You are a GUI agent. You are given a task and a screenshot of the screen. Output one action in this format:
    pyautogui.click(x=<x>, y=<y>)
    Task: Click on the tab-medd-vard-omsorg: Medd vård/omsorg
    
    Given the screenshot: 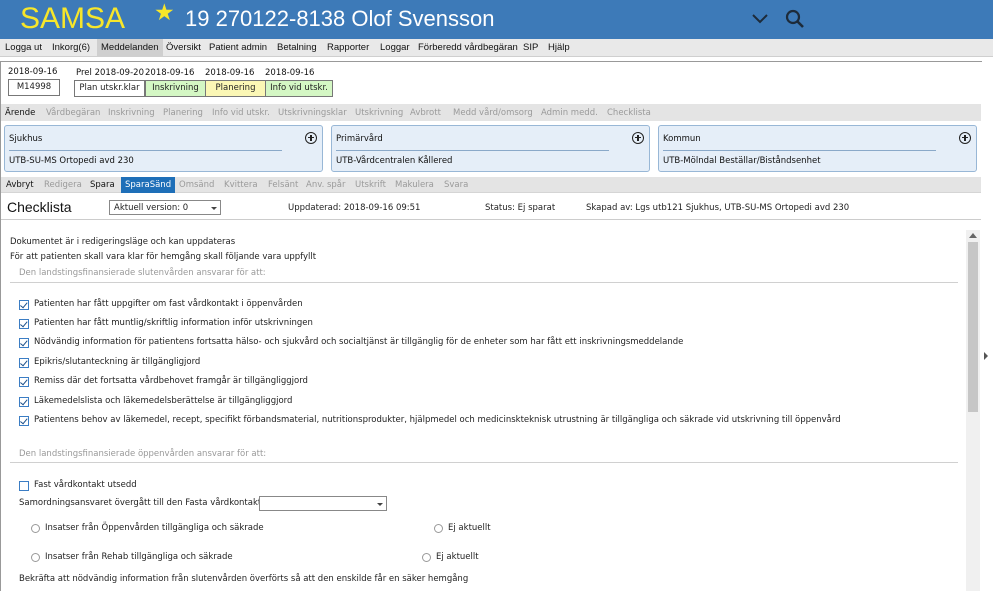 What is the action you would take?
    pyautogui.click(x=493, y=113)
    